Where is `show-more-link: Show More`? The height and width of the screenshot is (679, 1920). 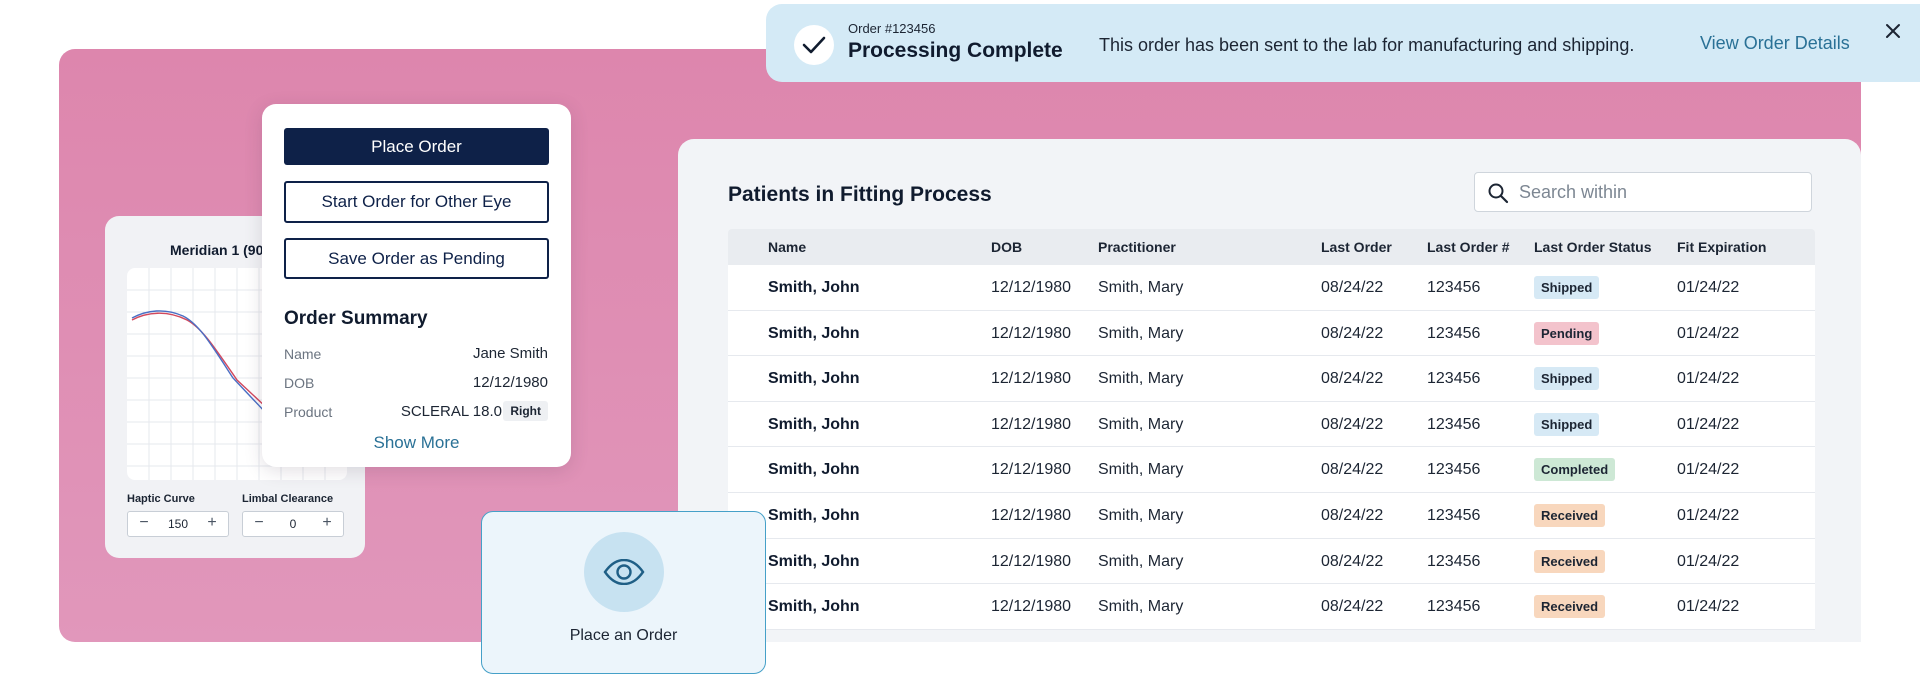 show-more-link: Show More is located at coordinates (416, 443).